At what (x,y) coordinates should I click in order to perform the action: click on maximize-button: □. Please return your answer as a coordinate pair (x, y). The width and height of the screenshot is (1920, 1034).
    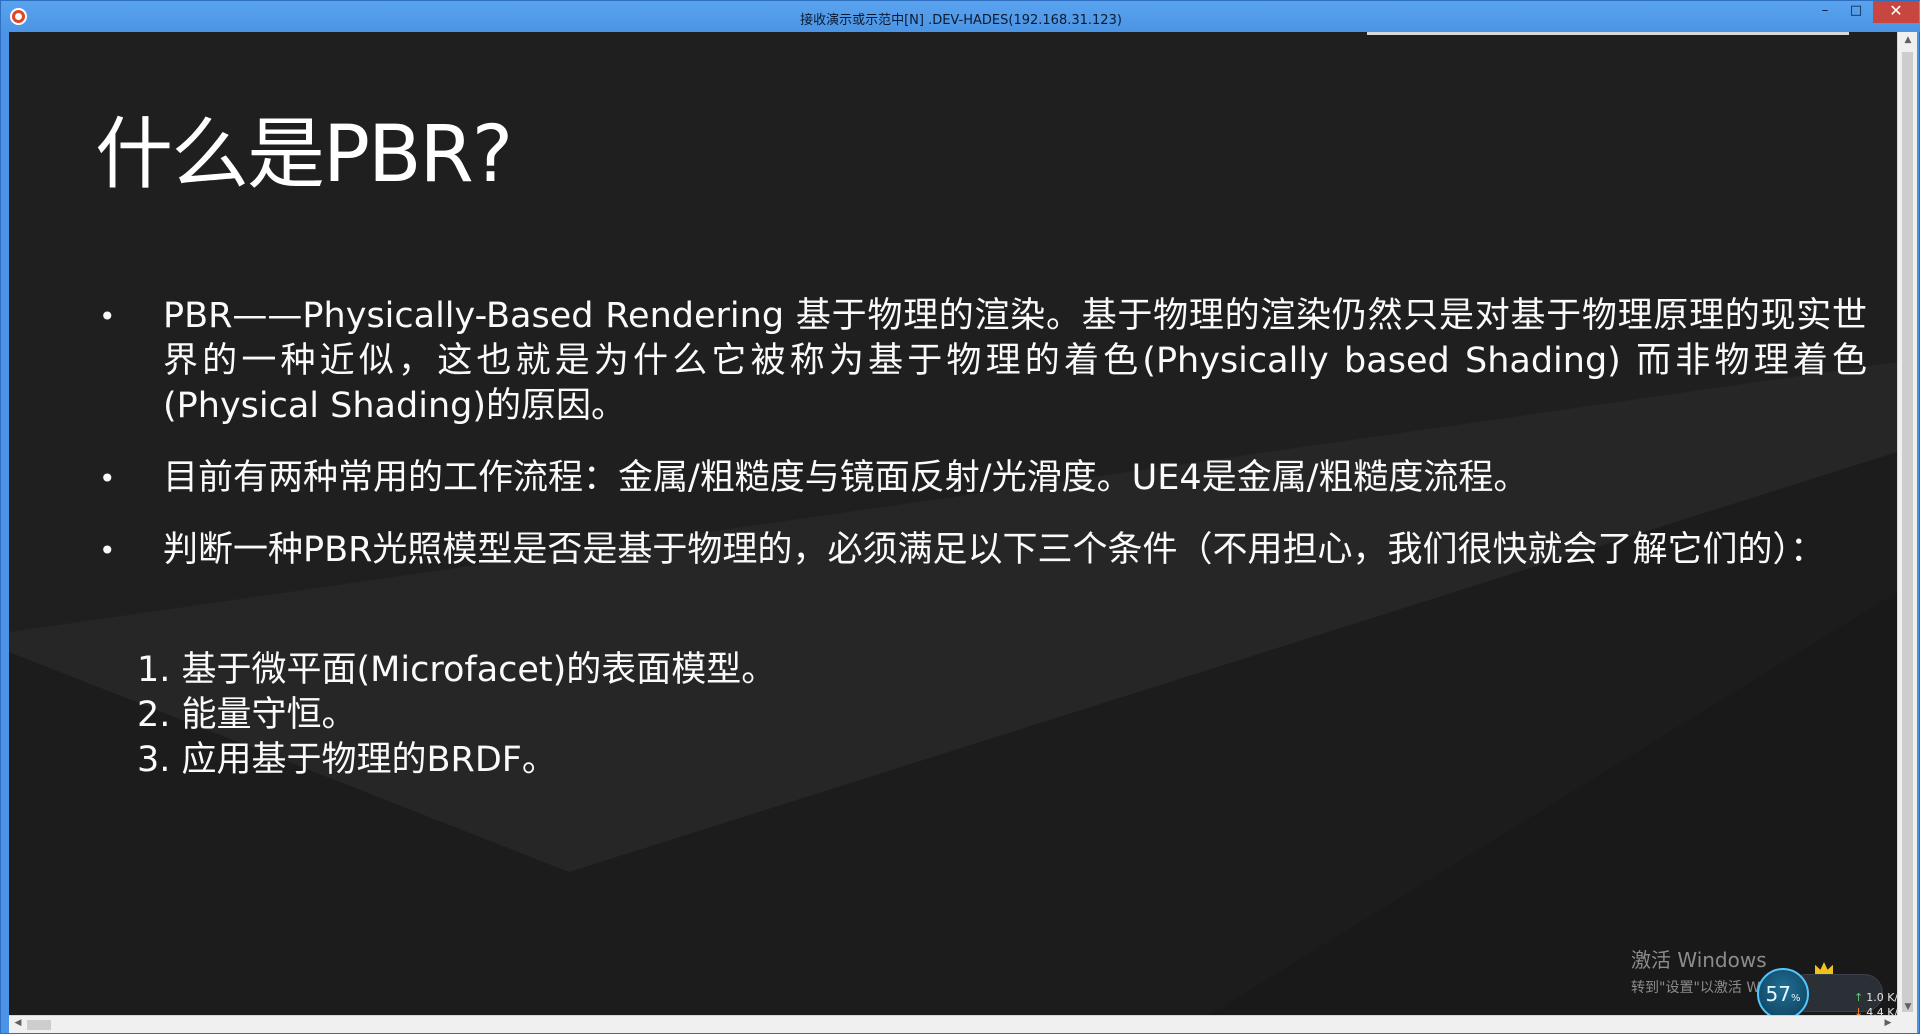
    Looking at the image, I should click on (1856, 12).